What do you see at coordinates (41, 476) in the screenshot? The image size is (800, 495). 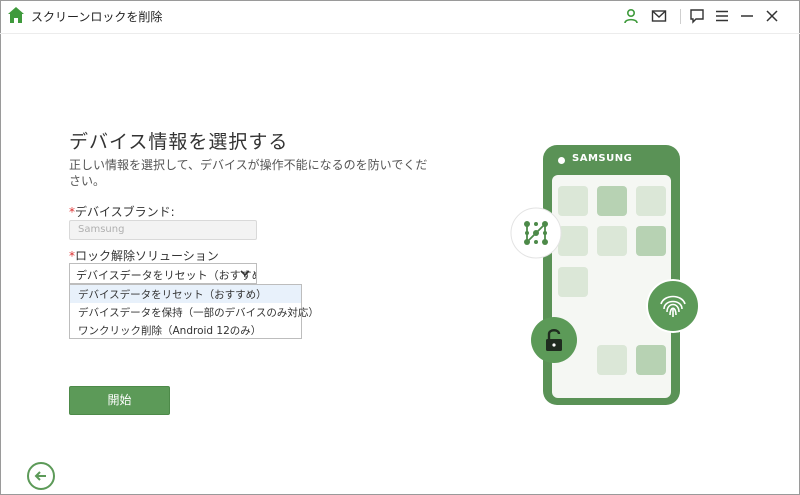 I see `back-button` at bounding box center [41, 476].